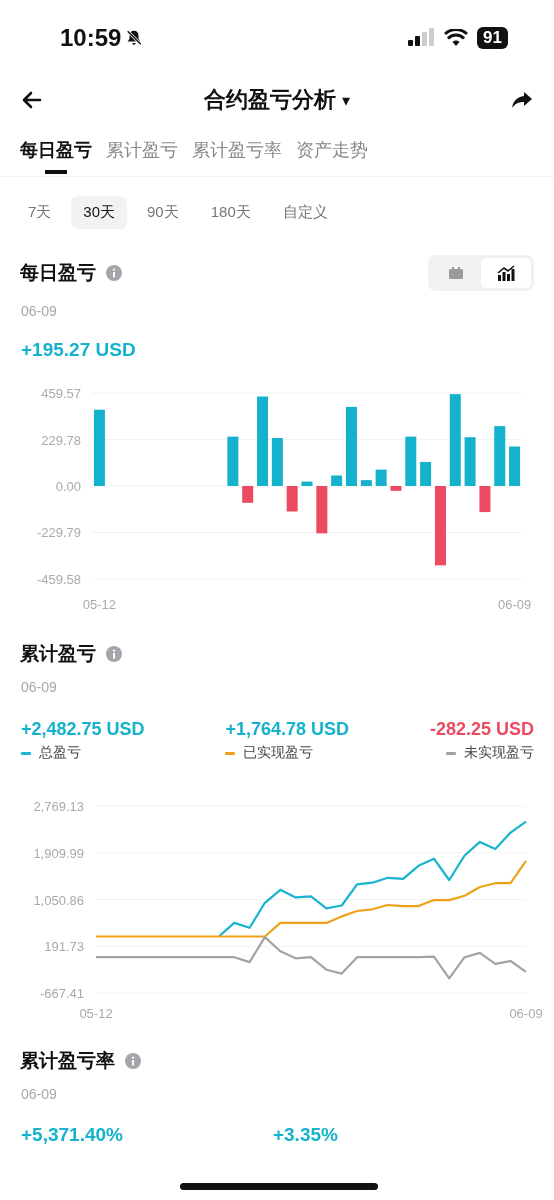 The height and width of the screenshot is (1200, 554). Describe the element at coordinates (61, 993) in the screenshot. I see `axis-label: -667.41` at that location.